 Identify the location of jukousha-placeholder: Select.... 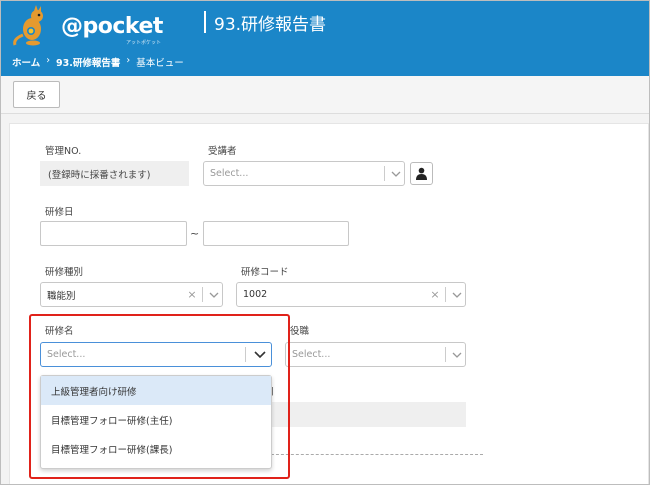
(229, 173).